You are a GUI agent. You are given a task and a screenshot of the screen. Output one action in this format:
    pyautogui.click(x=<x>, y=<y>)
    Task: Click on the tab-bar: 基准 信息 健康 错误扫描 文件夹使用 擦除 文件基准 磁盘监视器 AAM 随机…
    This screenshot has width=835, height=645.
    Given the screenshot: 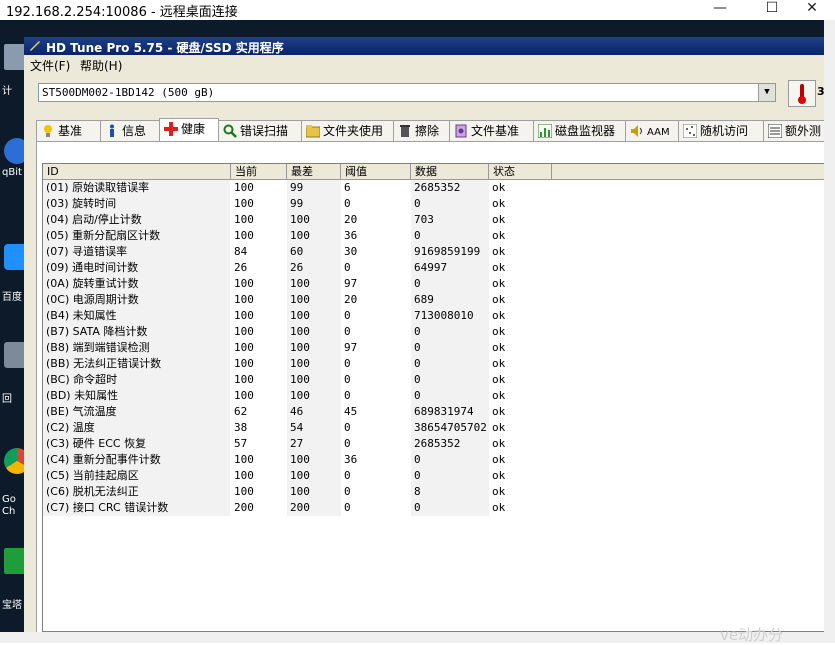 What is the action you would take?
    pyautogui.click(x=435, y=130)
    